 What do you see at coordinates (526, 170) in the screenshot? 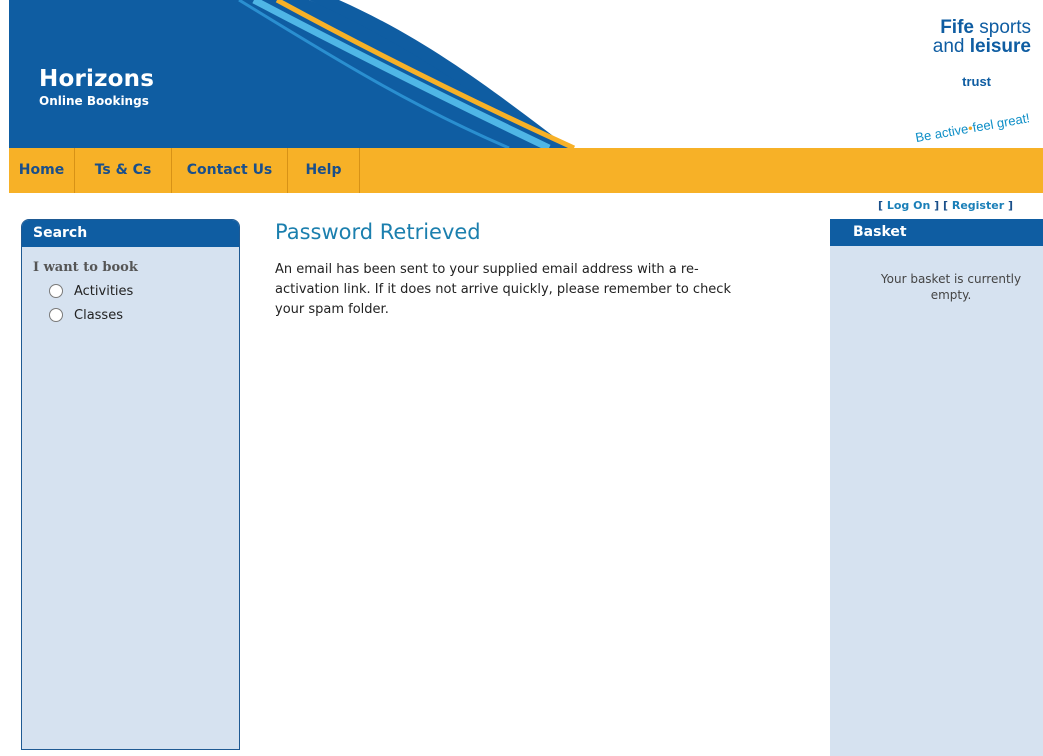
I see `main-nav: Home Ts & Cs Contact Us Help` at bounding box center [526, 170].